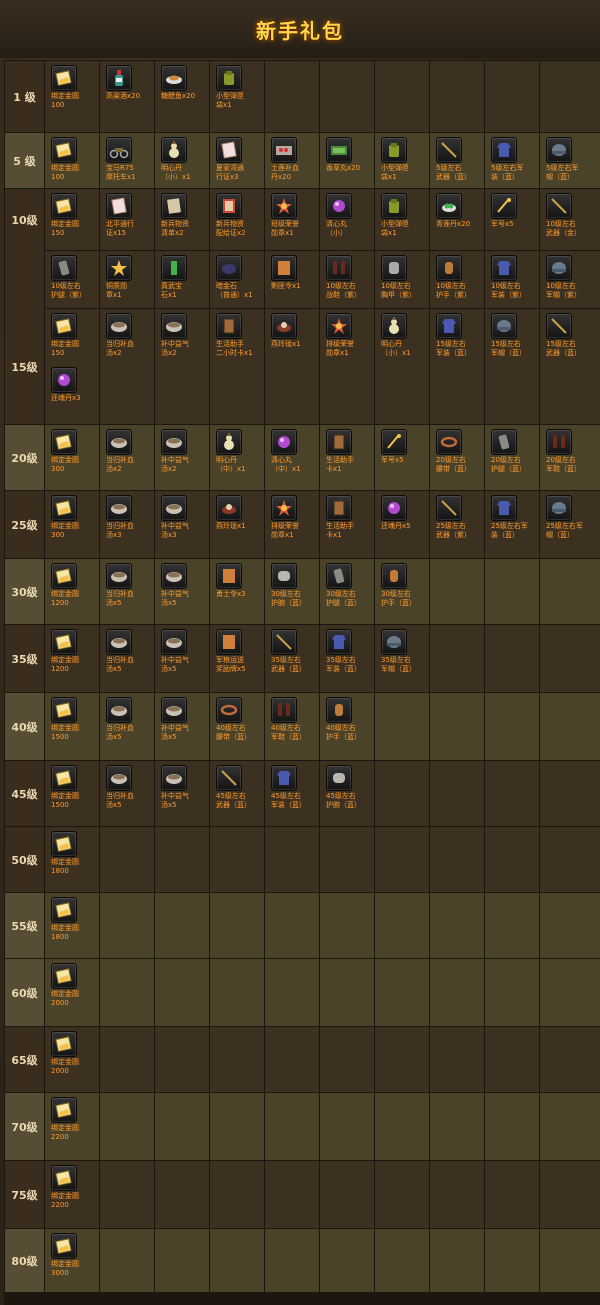  Describe the element at coordinates (297, 273) in the screenshot. I see `reward-item: 剿匪令x1` at that location.